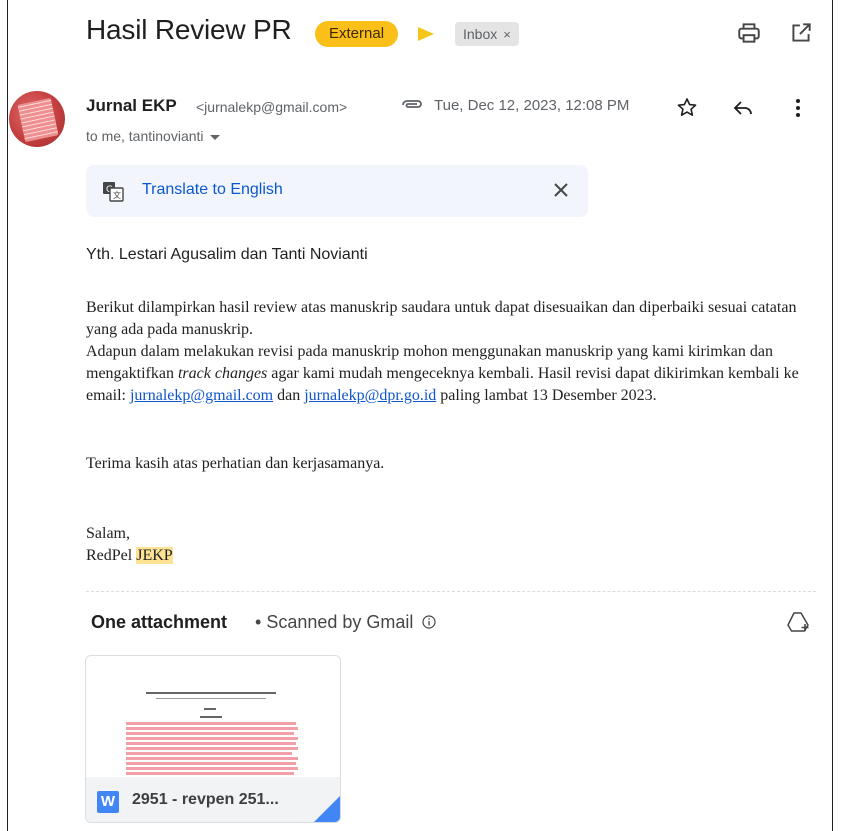 The height and width of the screenshot is (831, 841). I want to click on recipients-text: to me, tantinovianti, so click(145, 136).